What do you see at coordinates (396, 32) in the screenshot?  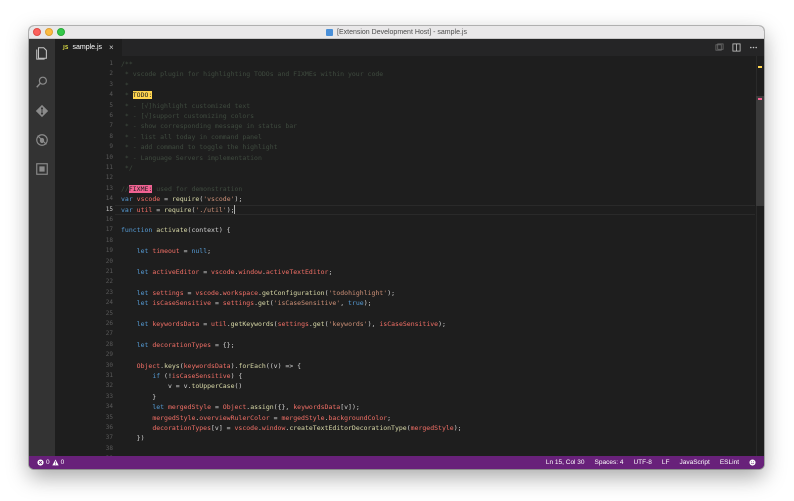 I see `window-title-wrap: [Extension Development Host] - sample.js` at bounding box center [396, 32].